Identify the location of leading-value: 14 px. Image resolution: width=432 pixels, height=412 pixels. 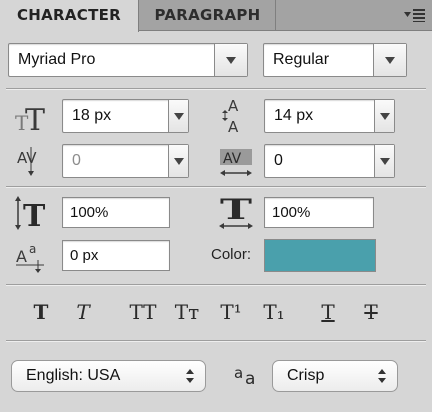
(294, 115).